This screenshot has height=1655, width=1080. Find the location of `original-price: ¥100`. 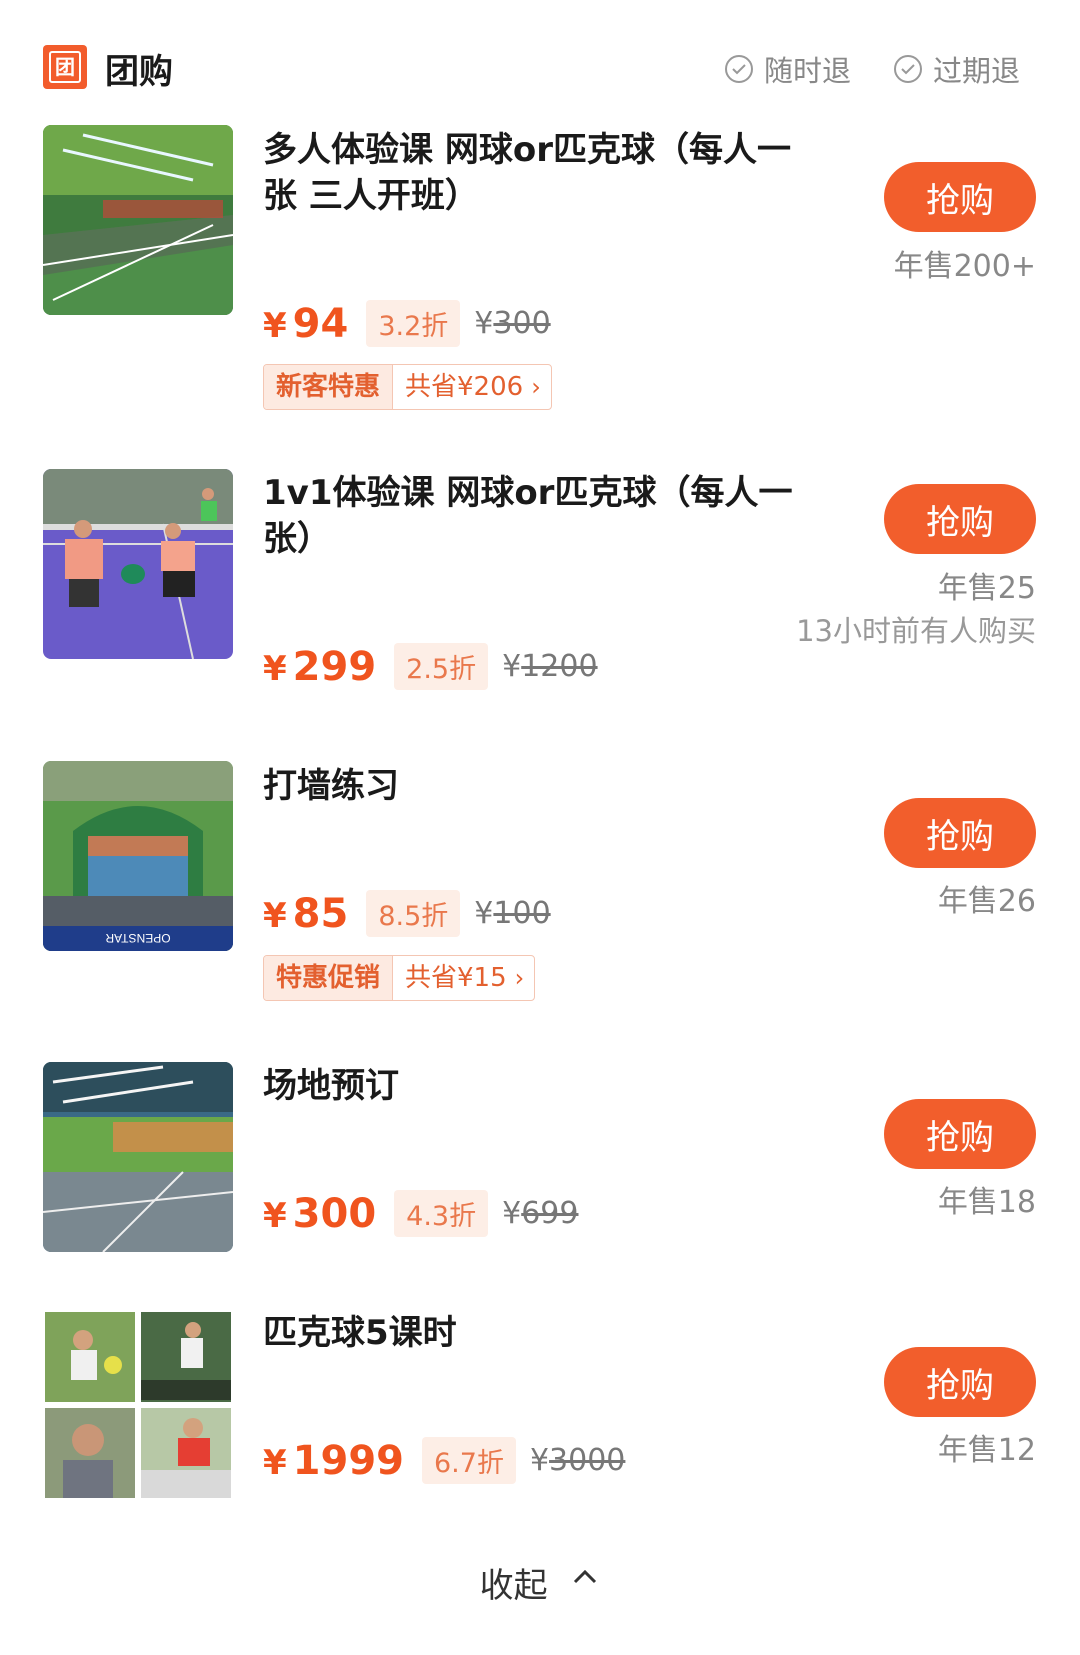

original-price: ¥100 is located at coordinates (512, 913).